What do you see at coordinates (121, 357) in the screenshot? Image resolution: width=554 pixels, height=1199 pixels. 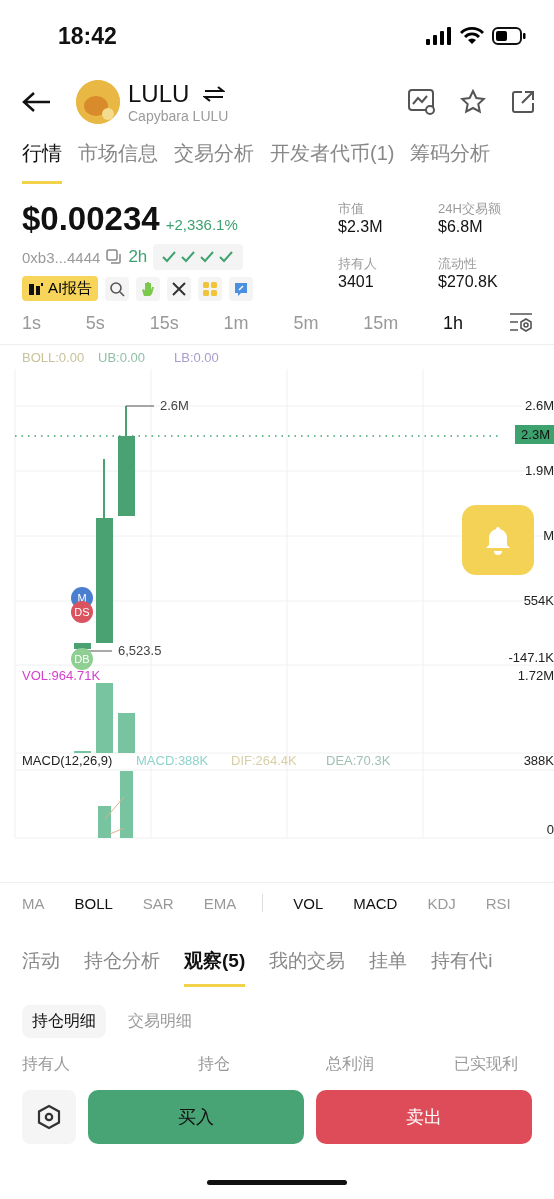 I see `indicator-legend: UB:0.00` at bounding box center [121, 357].